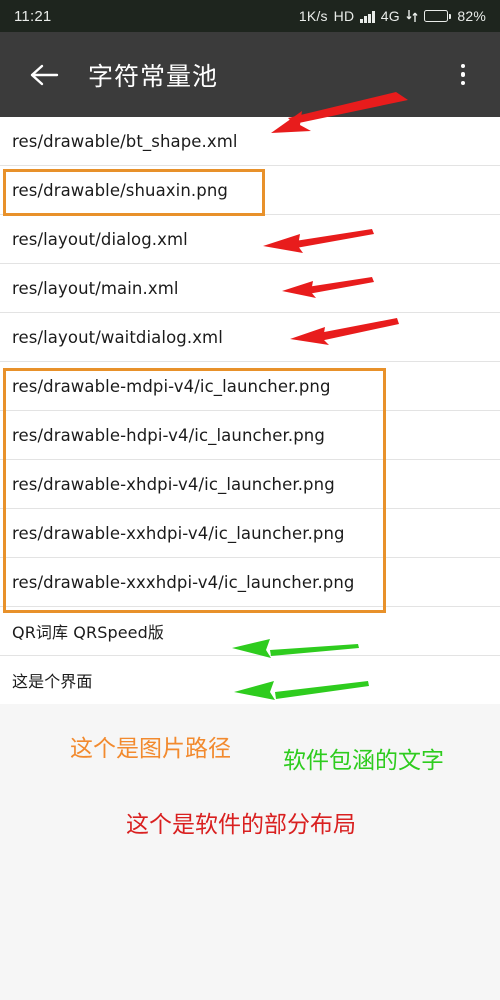 The width and height of the screenshot is (500, 1000). Describe the element at coordinates (88, 632) in the screenshot. I see `list-item-label: QR词库 QRSpeed版` at that location.